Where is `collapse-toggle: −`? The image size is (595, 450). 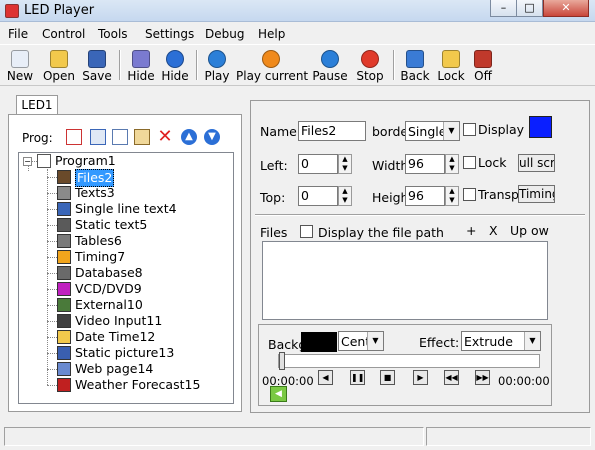 collapse-toggle: − is located at coordinates (27, 161).